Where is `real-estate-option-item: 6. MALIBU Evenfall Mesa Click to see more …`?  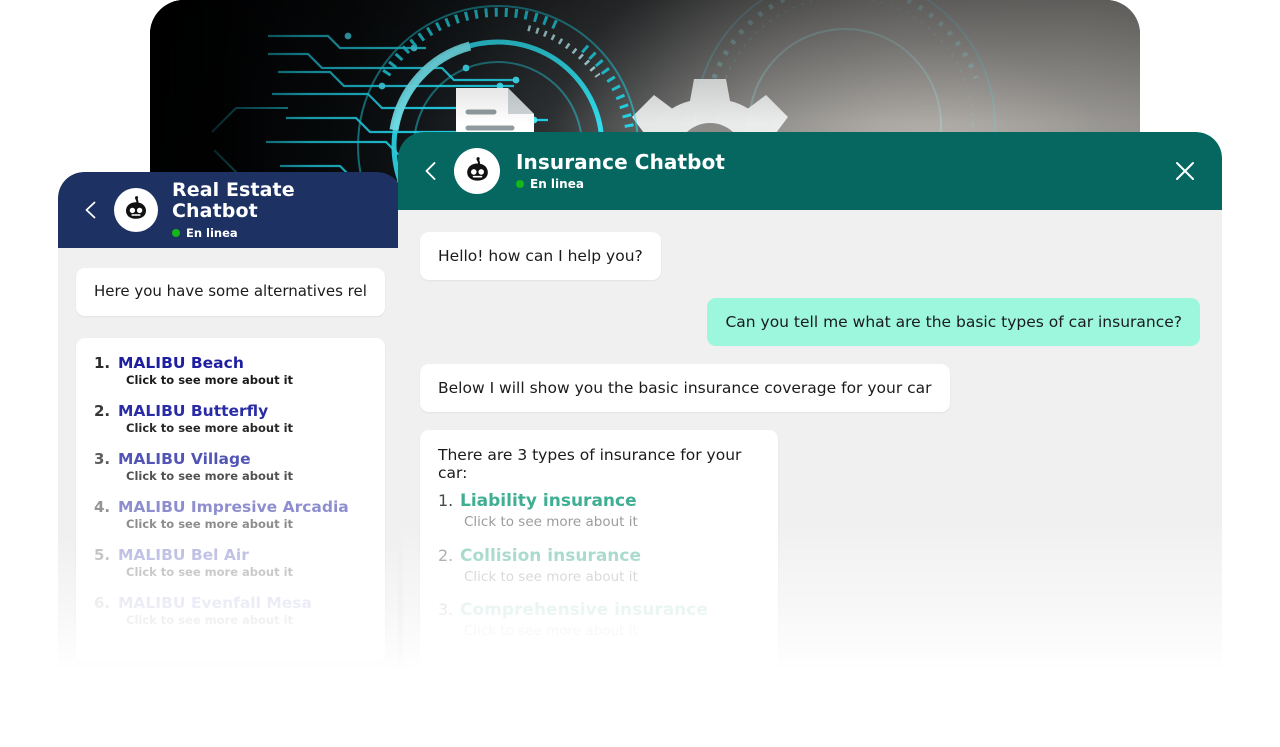 real-estate-option-item: 6. MALIBU Evenfall Mesa Click to see more … is located at coordinates (230, 611).